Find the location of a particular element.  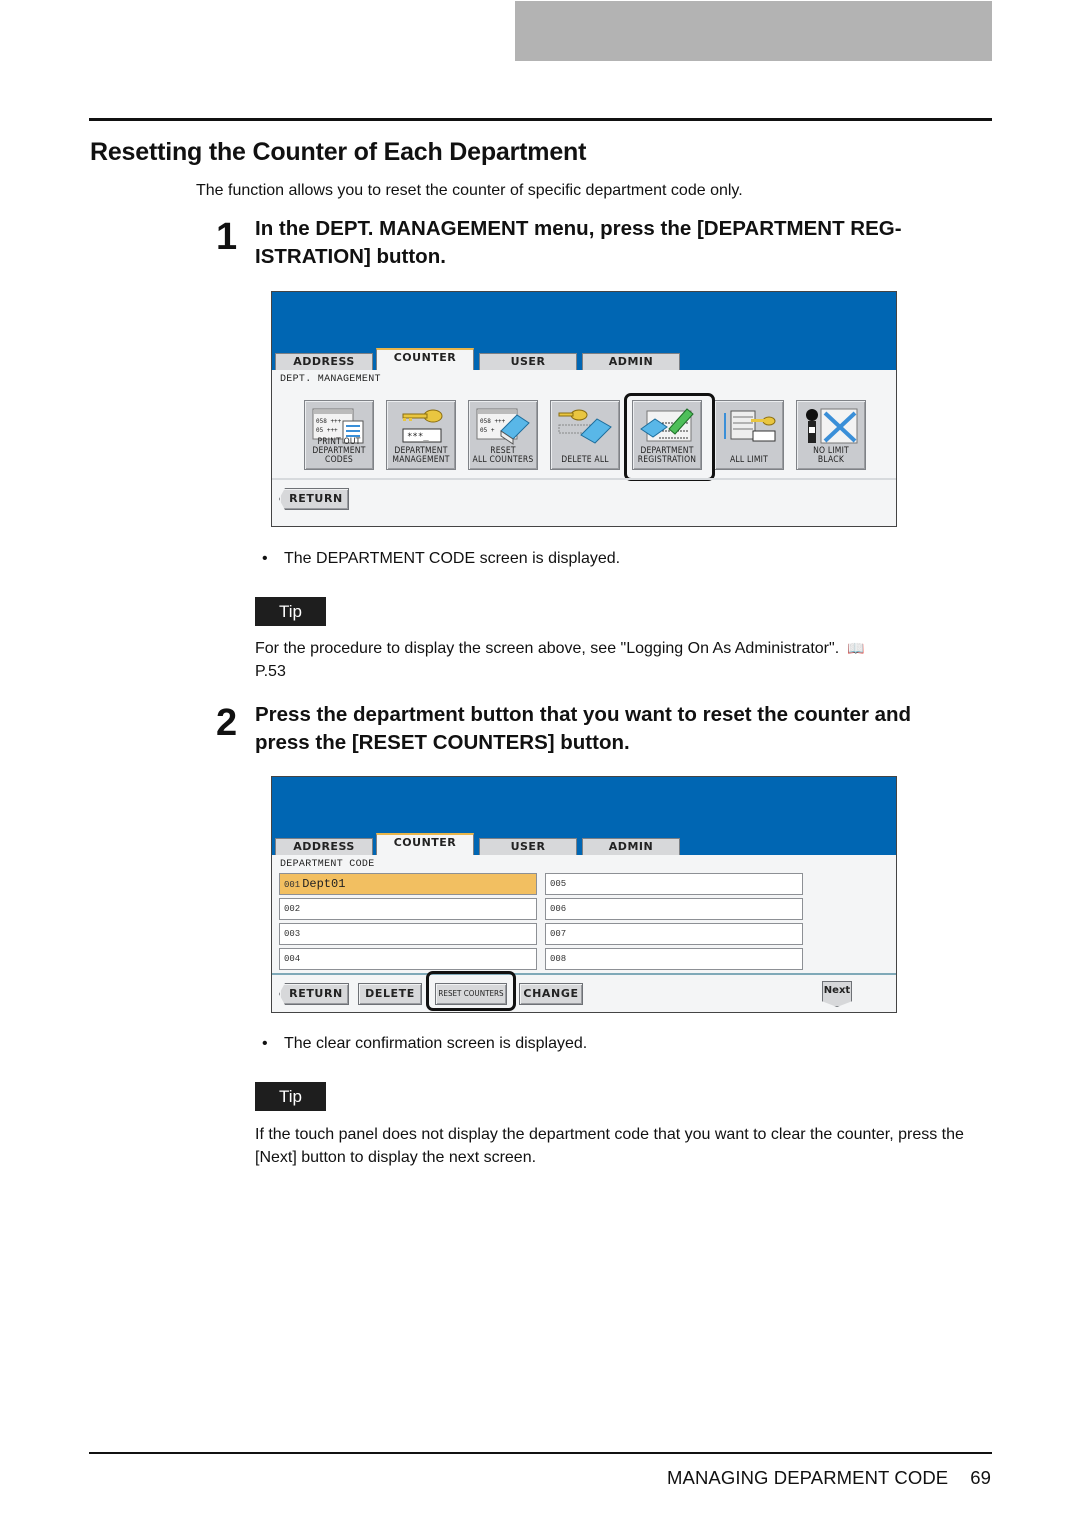

bottom-bar: RETURN DELETE RESET COUNTERS CHANGE Next is located at coordinates (584, 991).